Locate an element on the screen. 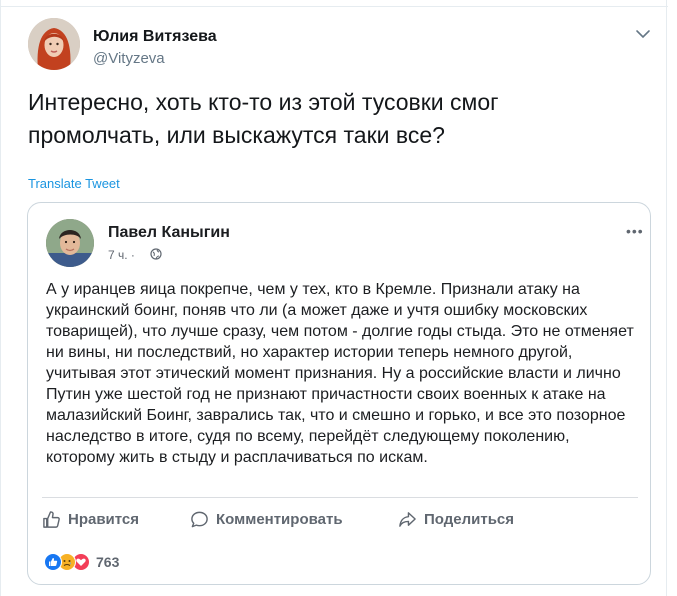 This screenshot has width=677, height=596. comment-button: Комментировать is located at coordinates (266, 519).